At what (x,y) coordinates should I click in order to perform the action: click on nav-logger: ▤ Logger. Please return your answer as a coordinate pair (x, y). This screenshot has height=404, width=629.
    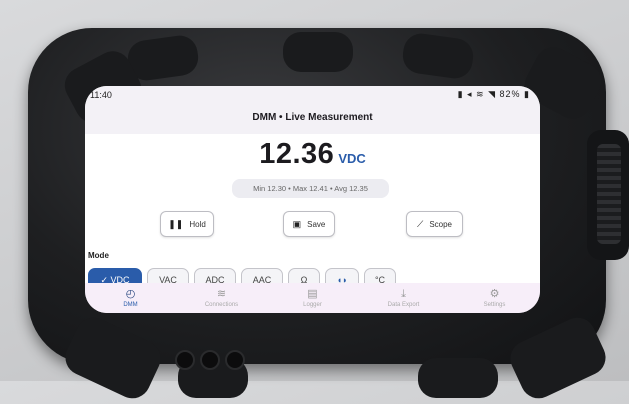
    Looking at the image, I should click on (312, 298).